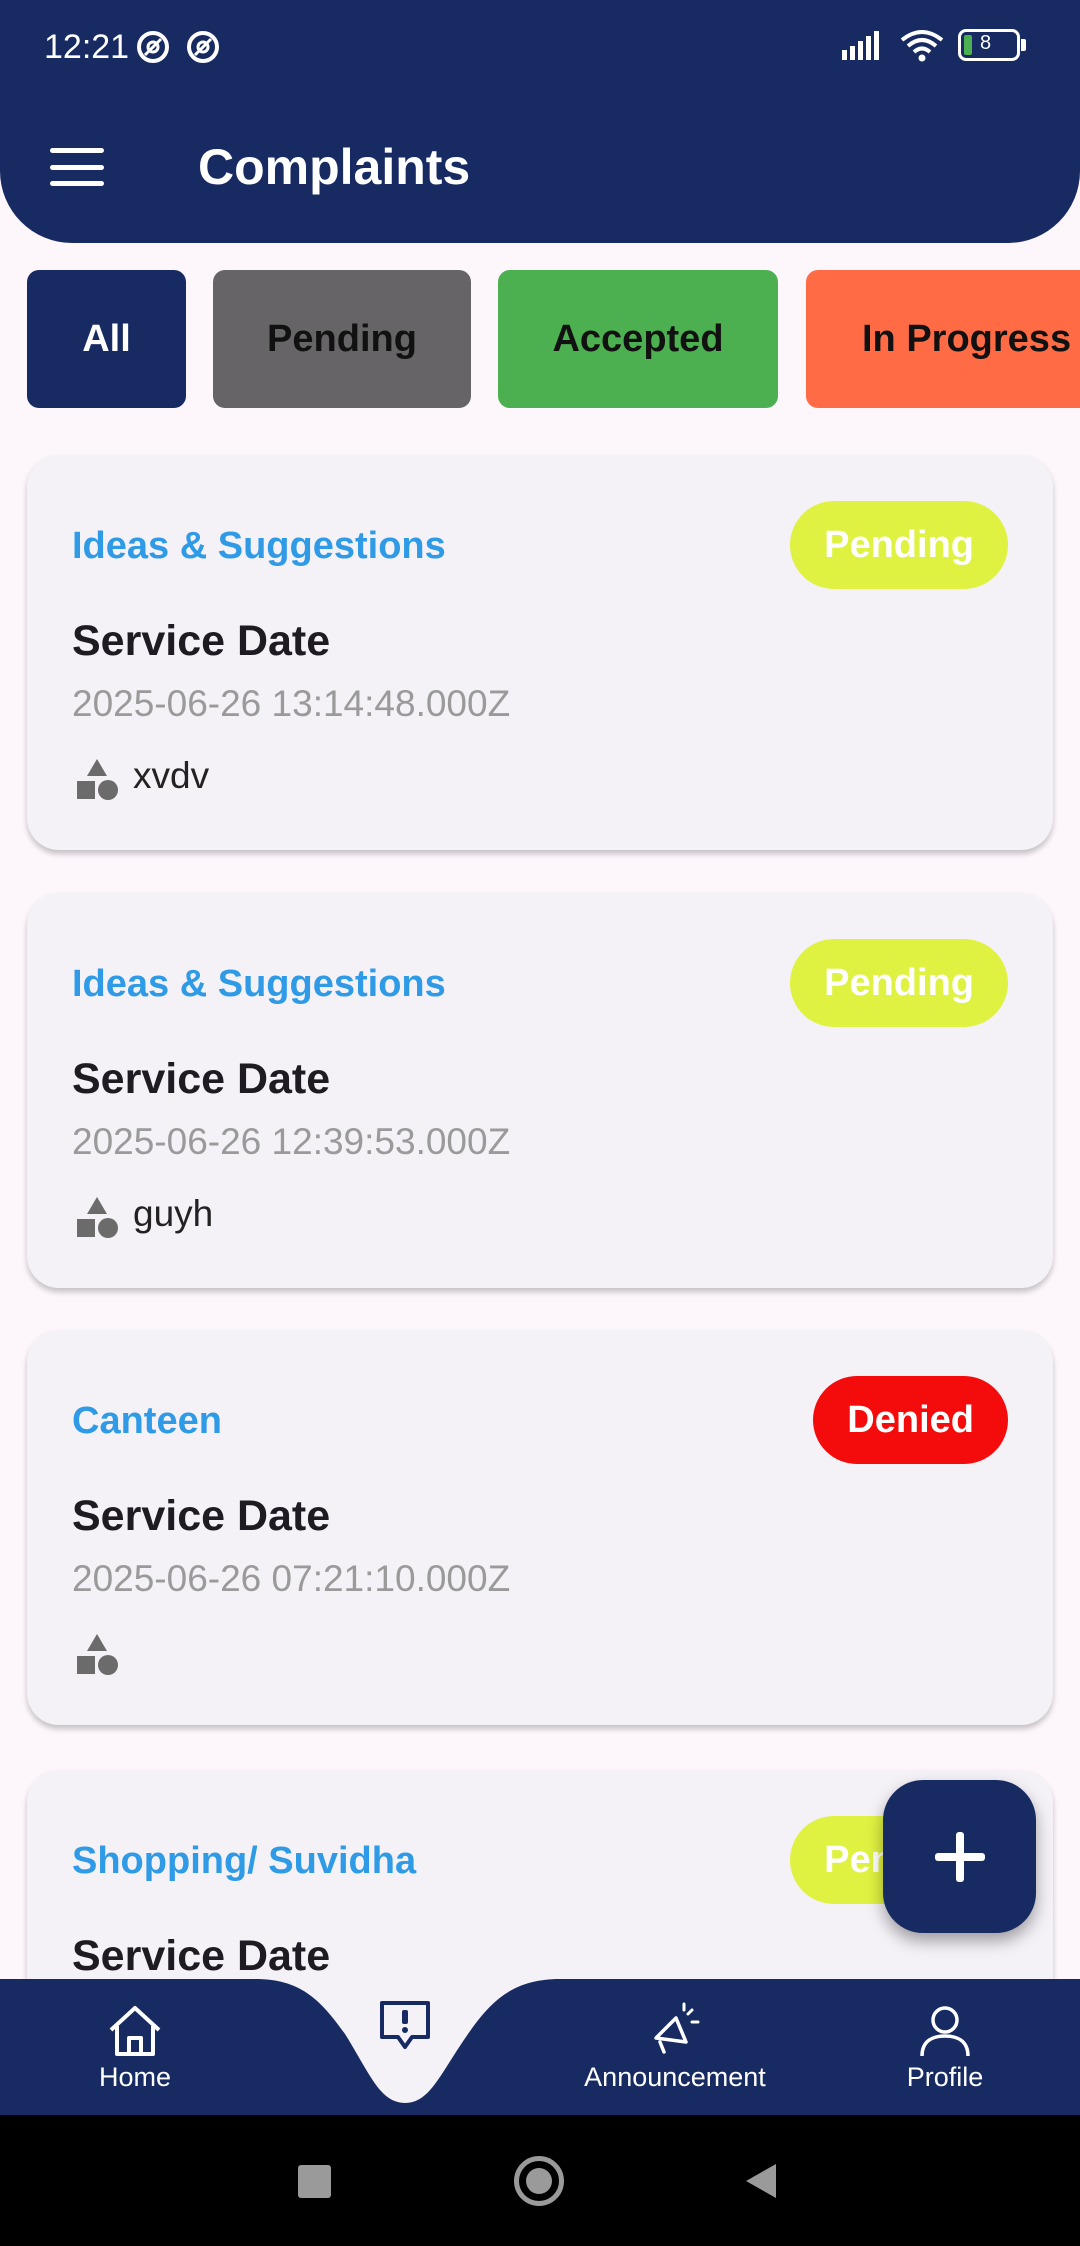 This screenshot has width=1080, height=2246. I want to click on card-description: guyh, so click(173, 1213).